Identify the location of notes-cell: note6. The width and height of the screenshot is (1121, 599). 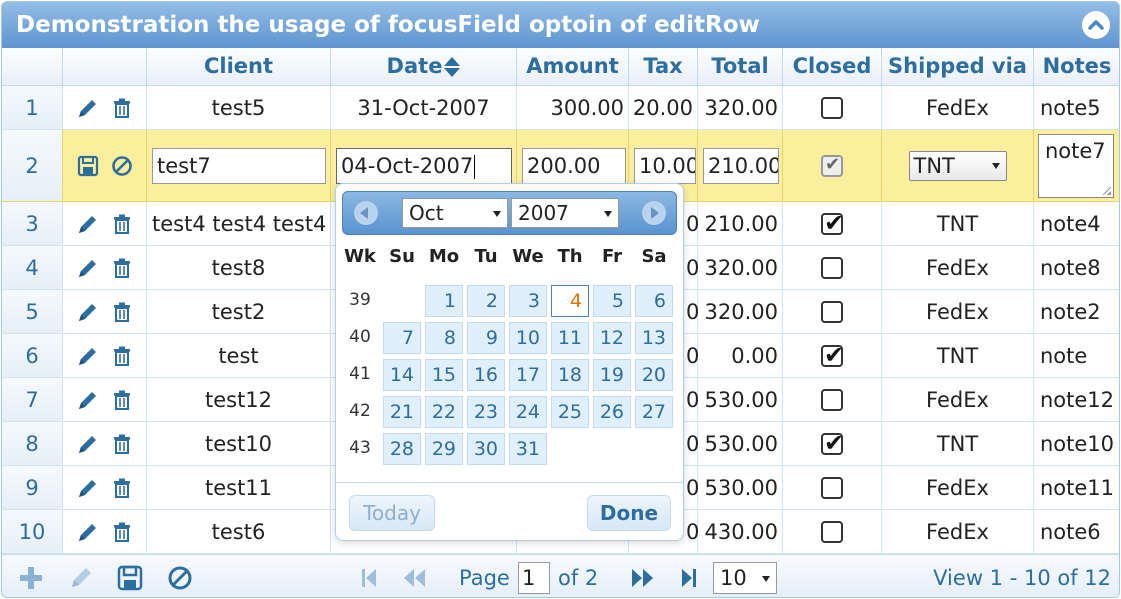
(1076, 531).